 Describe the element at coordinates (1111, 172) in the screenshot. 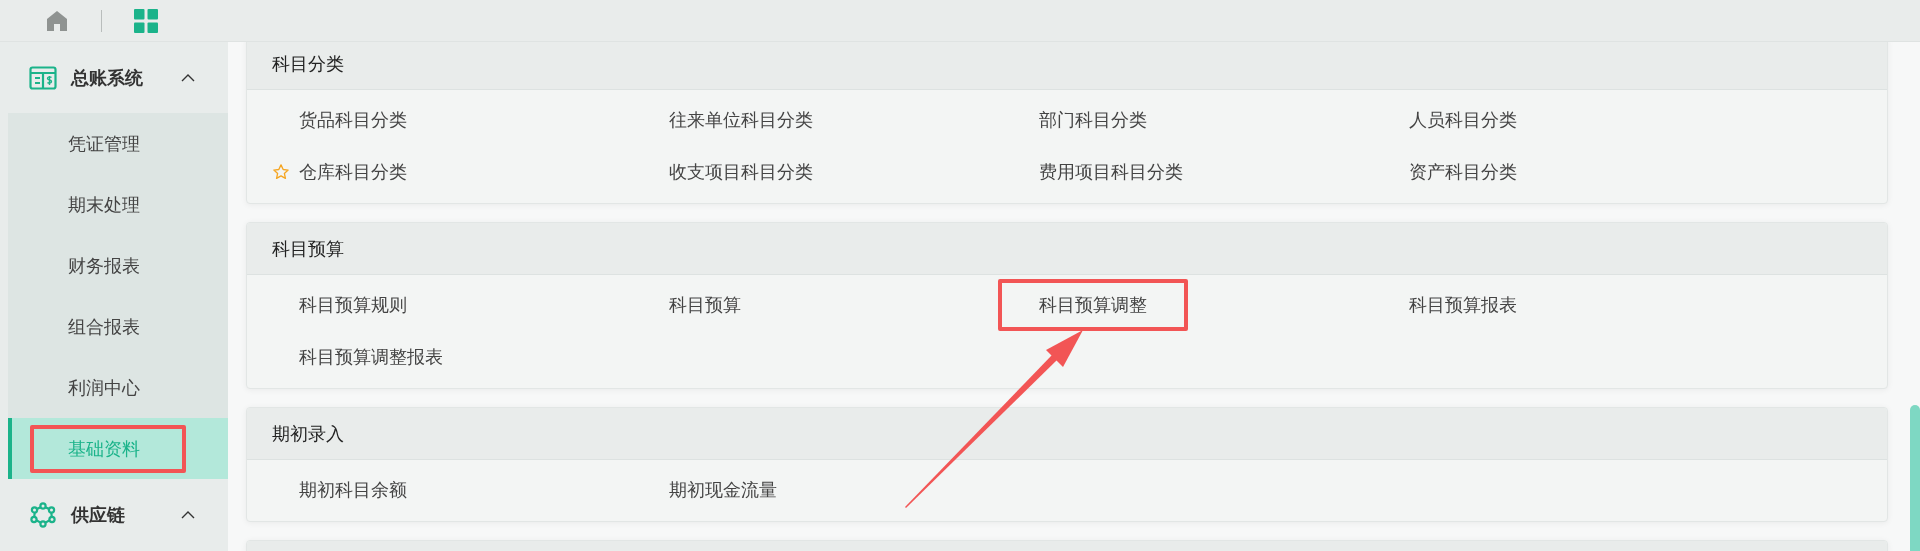

I see `menu-link: 费用项目科目分类` at that location.